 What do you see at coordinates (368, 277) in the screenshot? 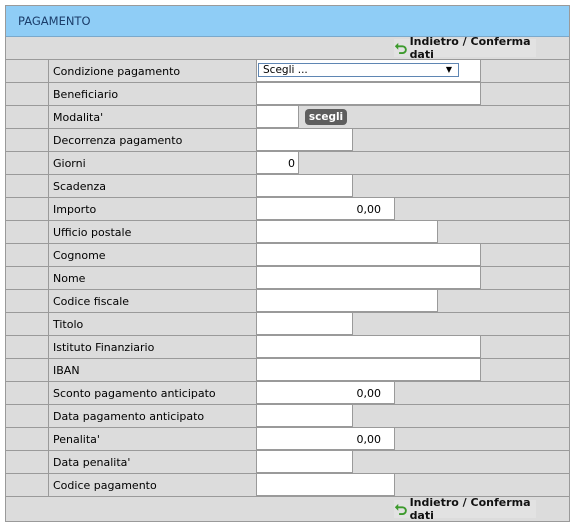
I see `nome-field` at bounding box center [368, 277].